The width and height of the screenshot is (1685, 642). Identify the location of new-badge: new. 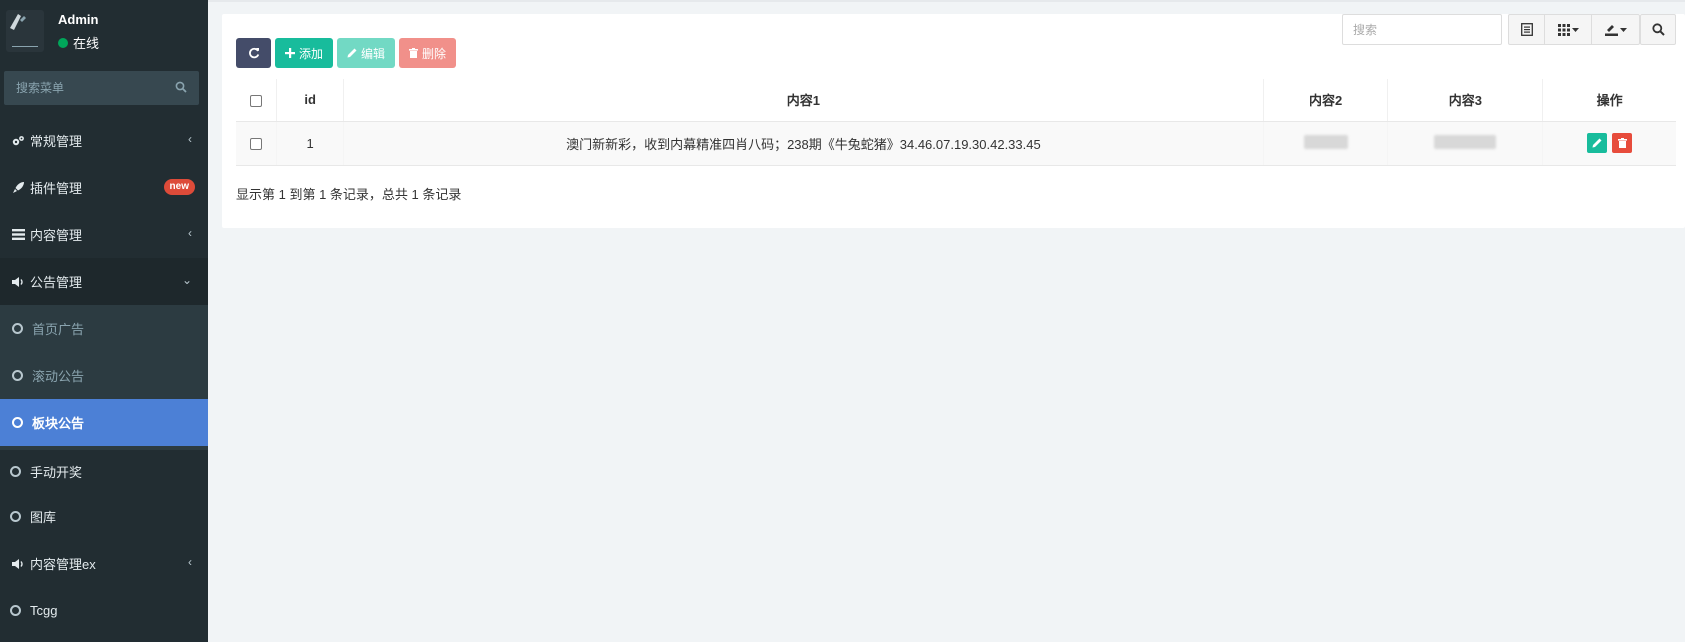
(179, 187).